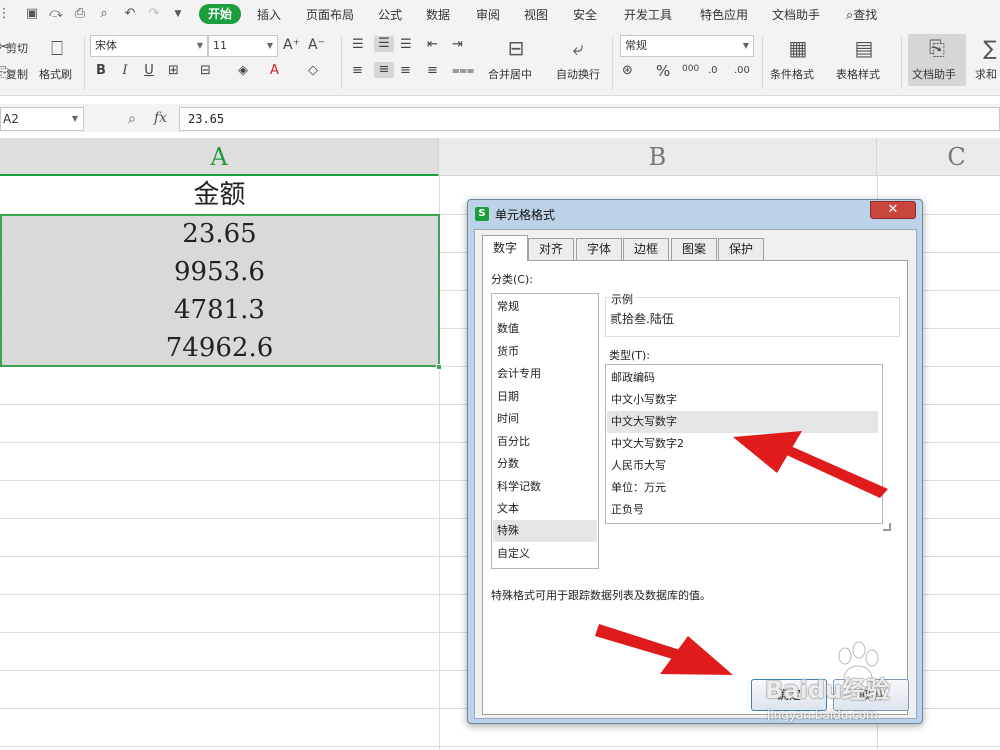 The width and height of the screenshot is (1000, 750). What do you see at coordinates (510, 74) in the screenshot?
I see `merge-center-button: 合并居中` at bounding box center [510, 74].